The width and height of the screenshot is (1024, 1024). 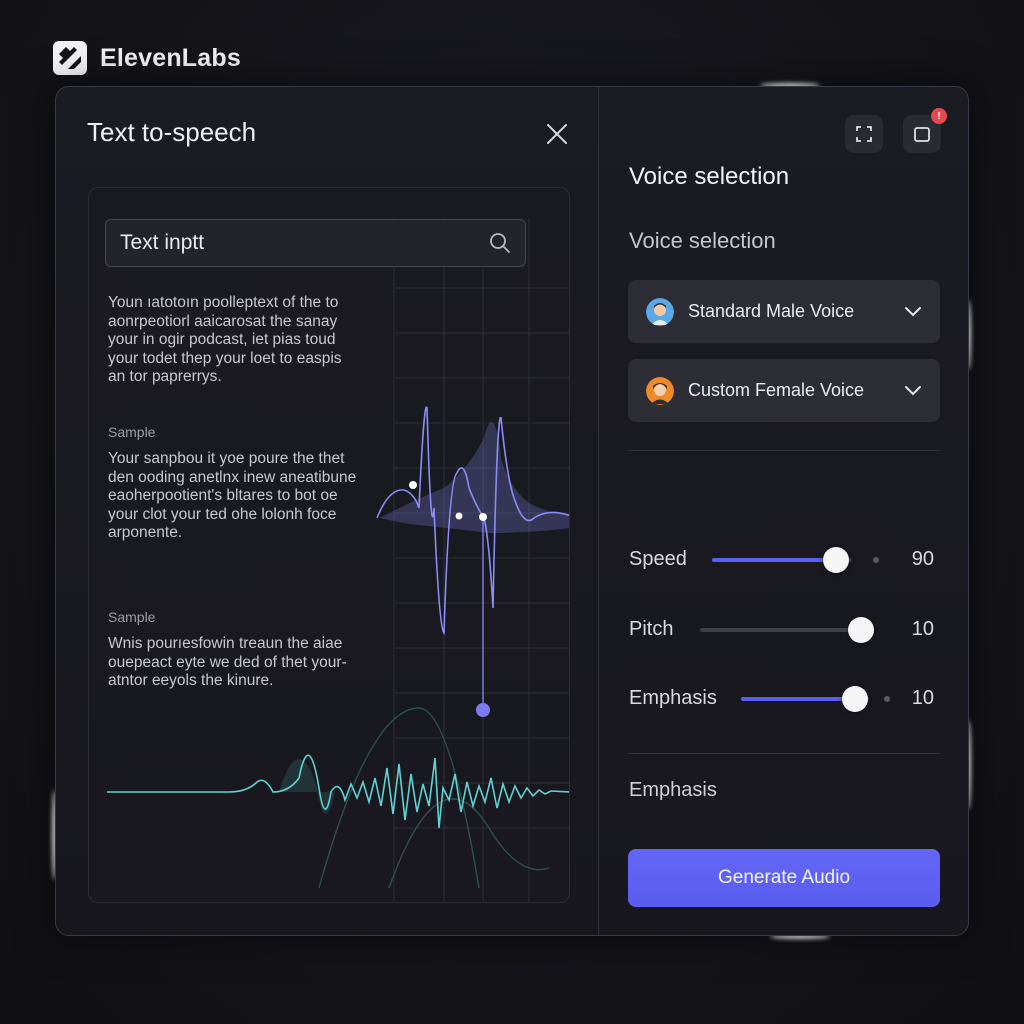 What do you see at coordinates (922, 134) in the screenshot?
I see `window-icon` at bounding box center [922, 134].